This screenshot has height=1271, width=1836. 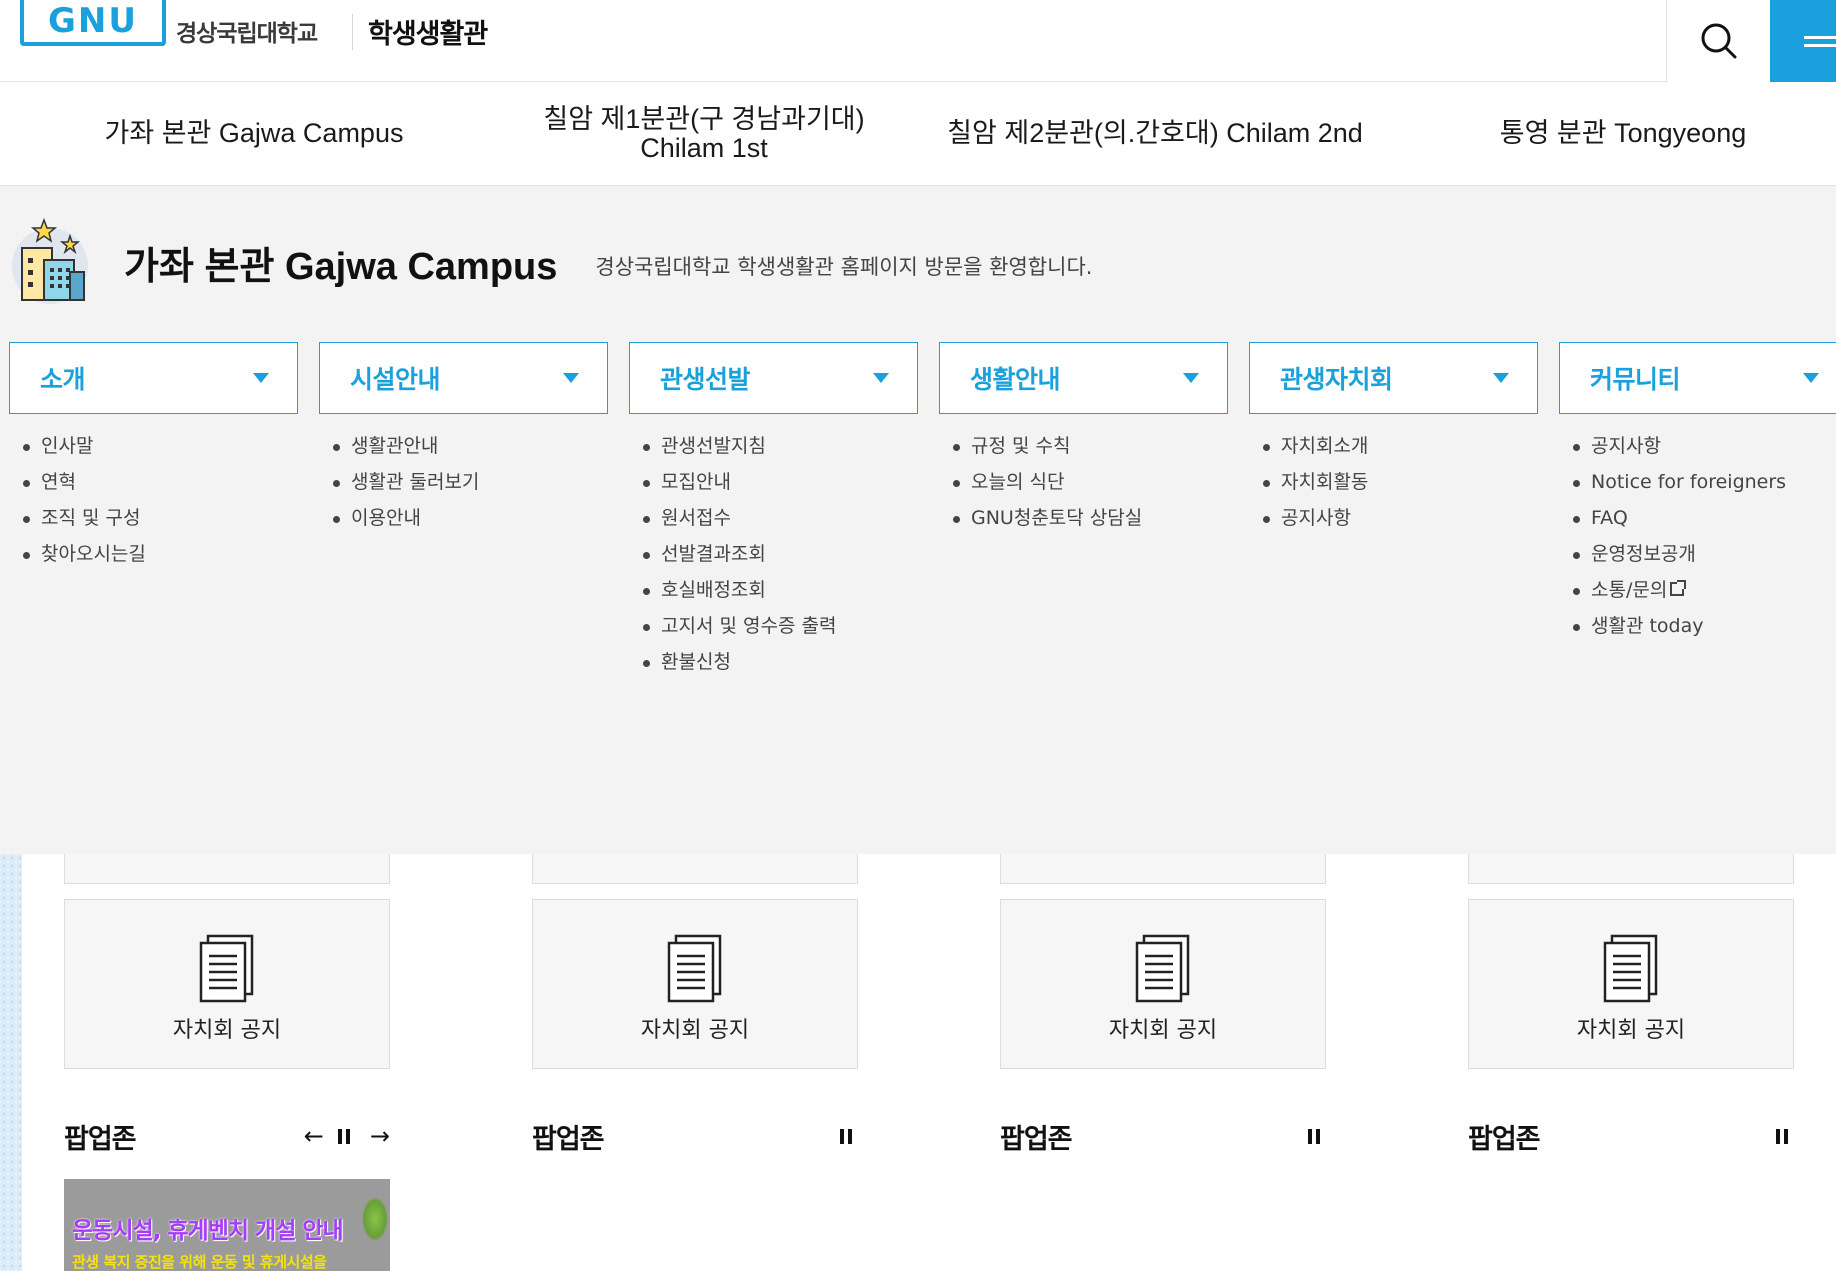 What do you see at coordinates (199, 1262) in the screenshot?
I see `banner-subtext: 관생 복지 증진을 위해 운동 및 휴게시설을` at bounding box center [199, 1262].